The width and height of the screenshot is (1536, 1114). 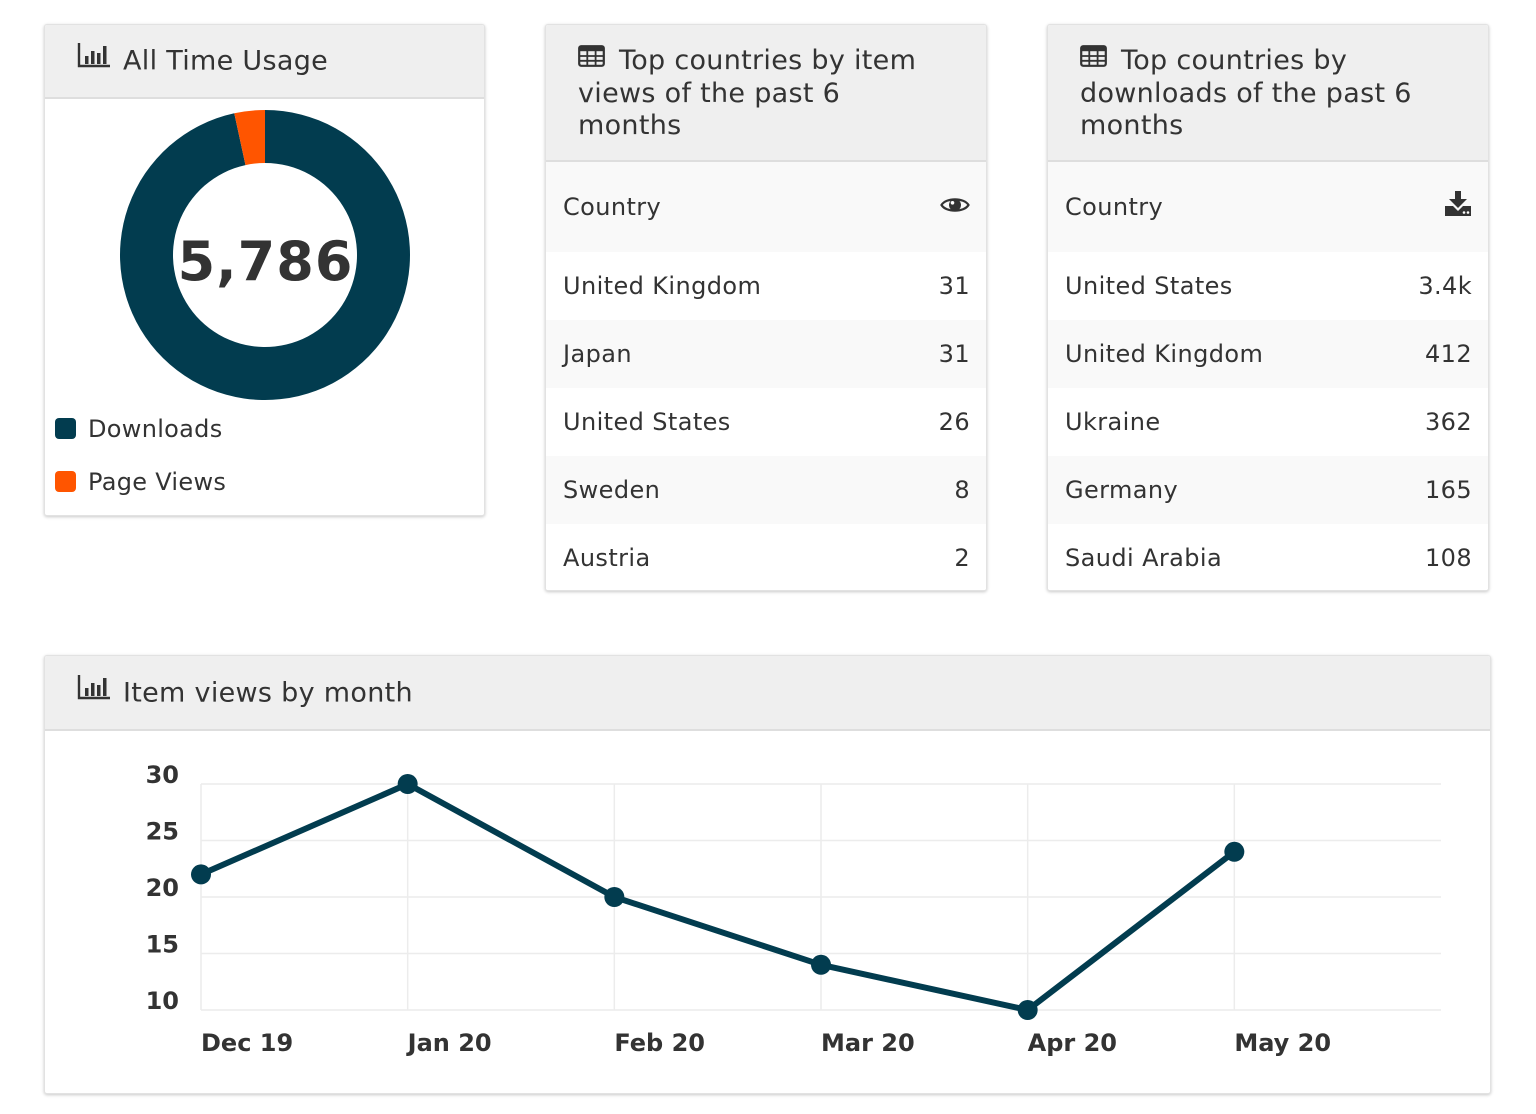 I want to click on table-row: Ukraine 362, so click(x=1268, y=422).